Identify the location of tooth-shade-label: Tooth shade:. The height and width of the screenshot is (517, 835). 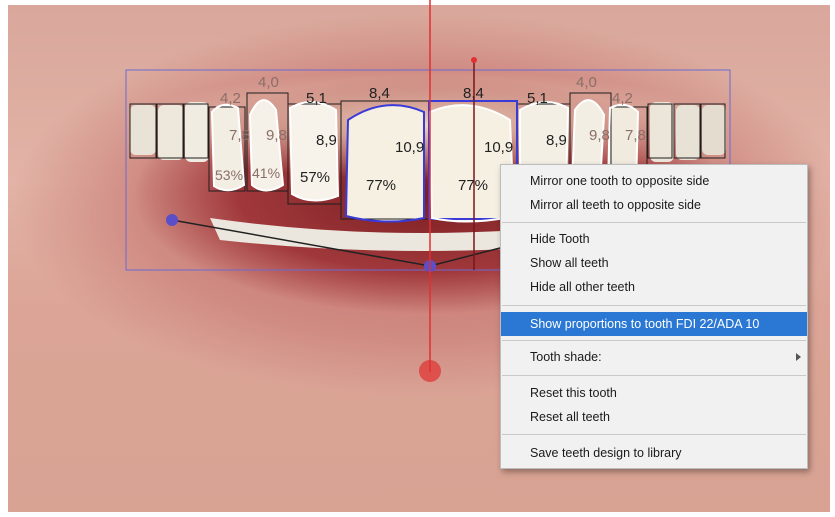
(566, 357).